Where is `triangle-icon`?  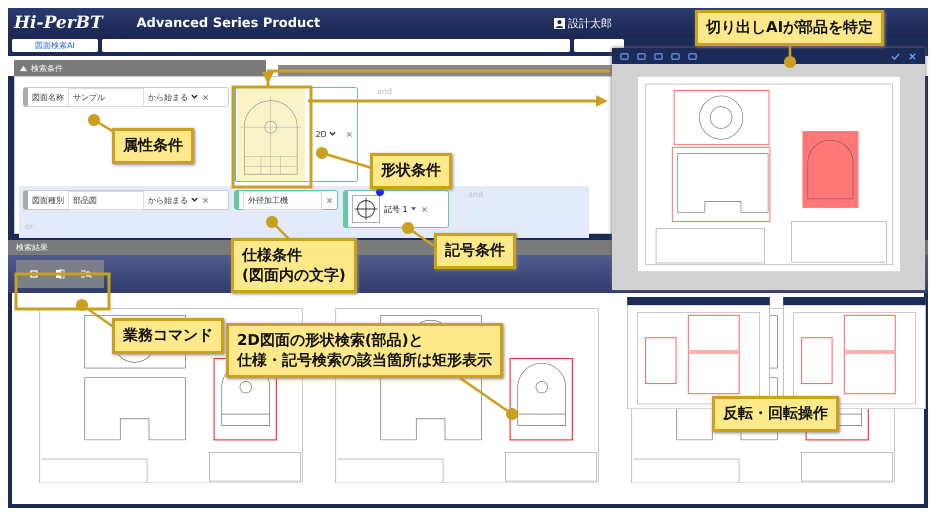
triangle-icon is located at coordinates (23, 68).